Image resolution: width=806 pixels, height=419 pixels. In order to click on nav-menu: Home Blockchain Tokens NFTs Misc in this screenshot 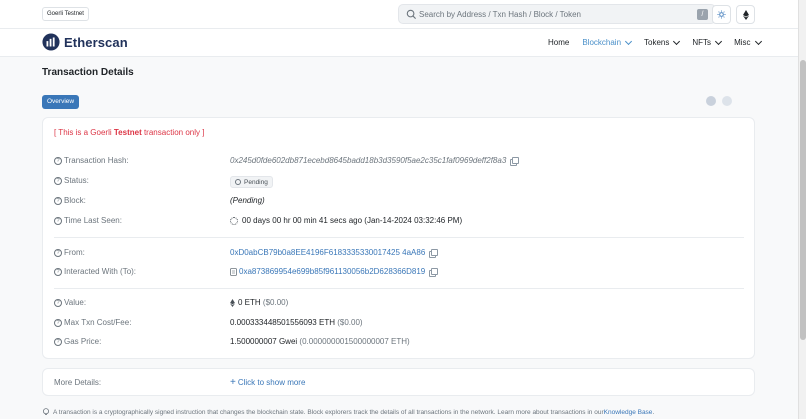, I will do `click(661, 42)`.